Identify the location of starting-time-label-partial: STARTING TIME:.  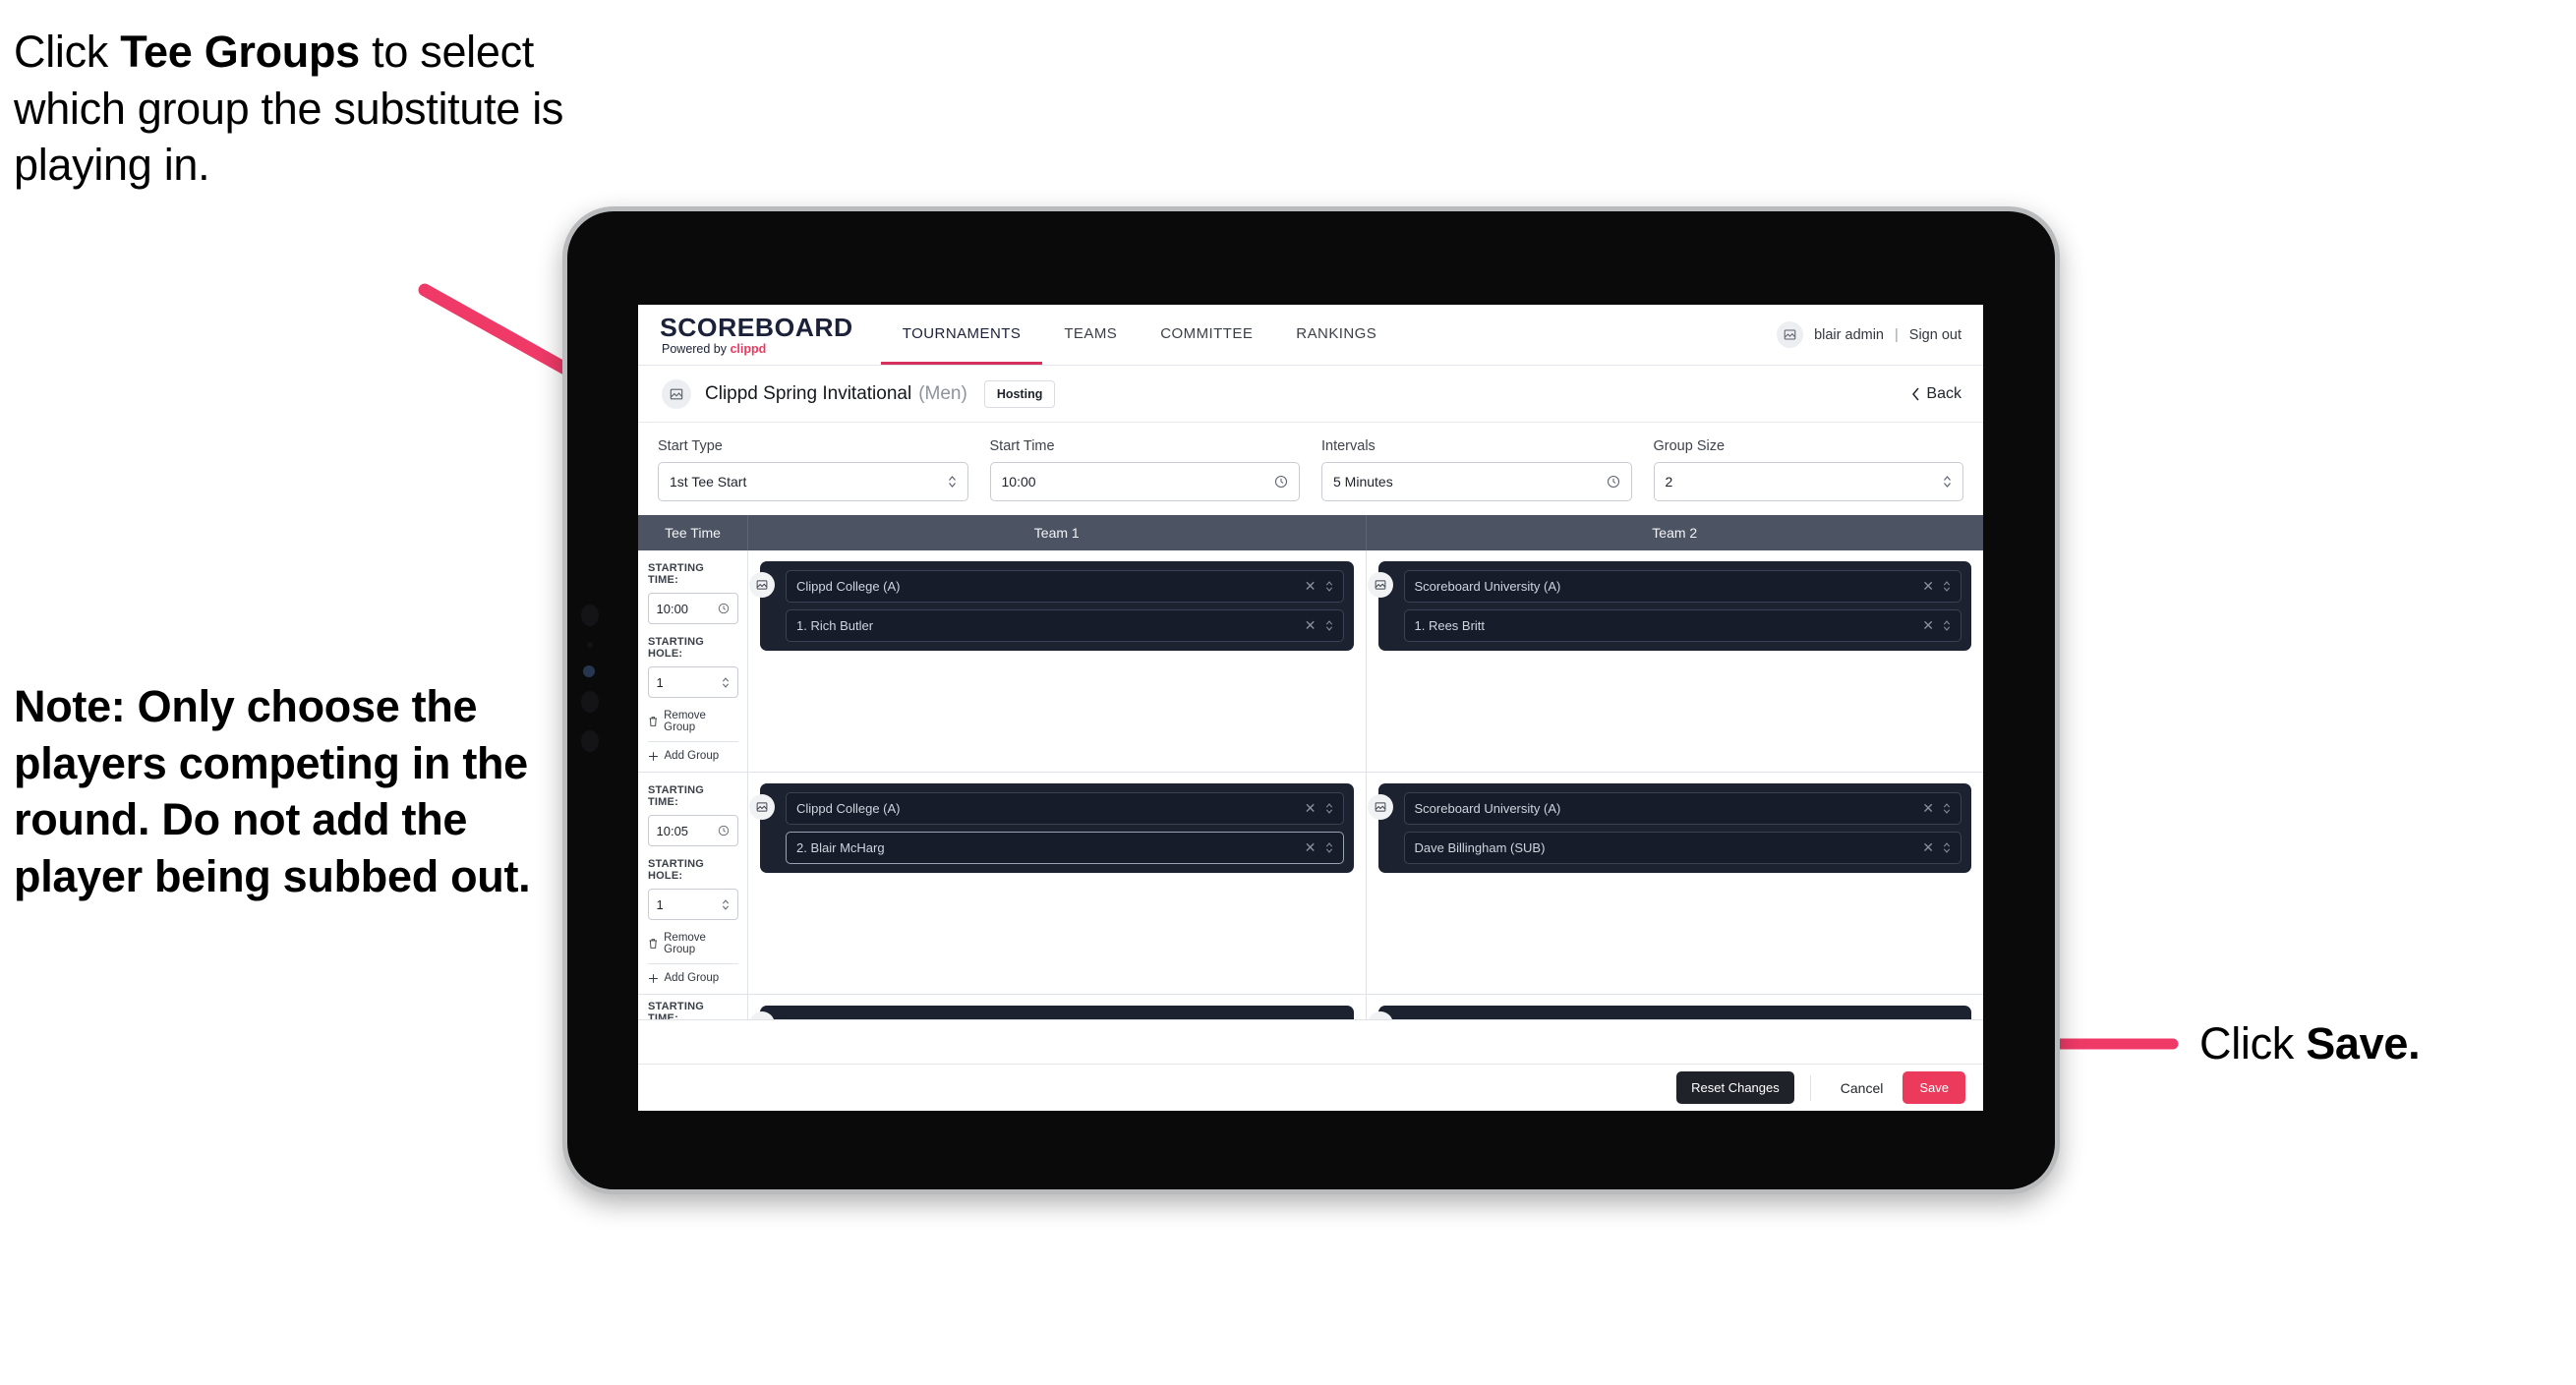
(676, 1011).